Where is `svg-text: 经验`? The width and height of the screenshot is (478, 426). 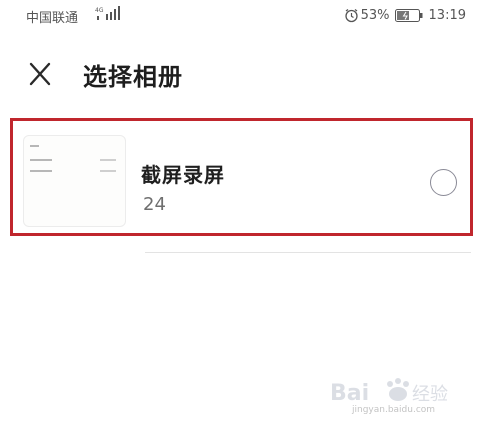 svg-text: 经验 is located at coordinates (430, 394).